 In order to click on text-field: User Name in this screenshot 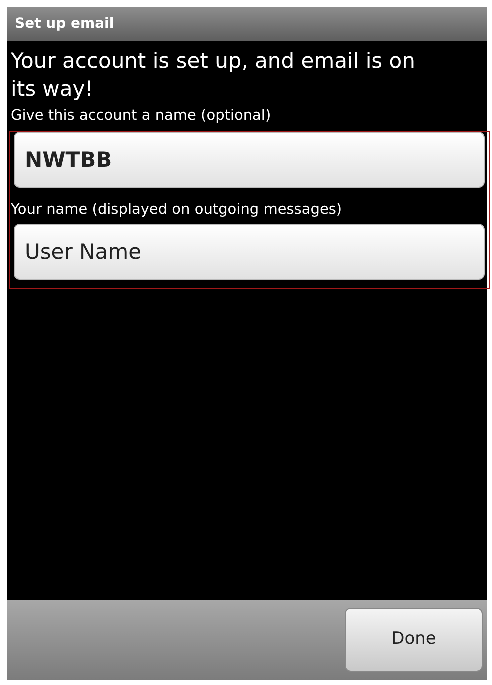, I will do `click(249, 252)`.